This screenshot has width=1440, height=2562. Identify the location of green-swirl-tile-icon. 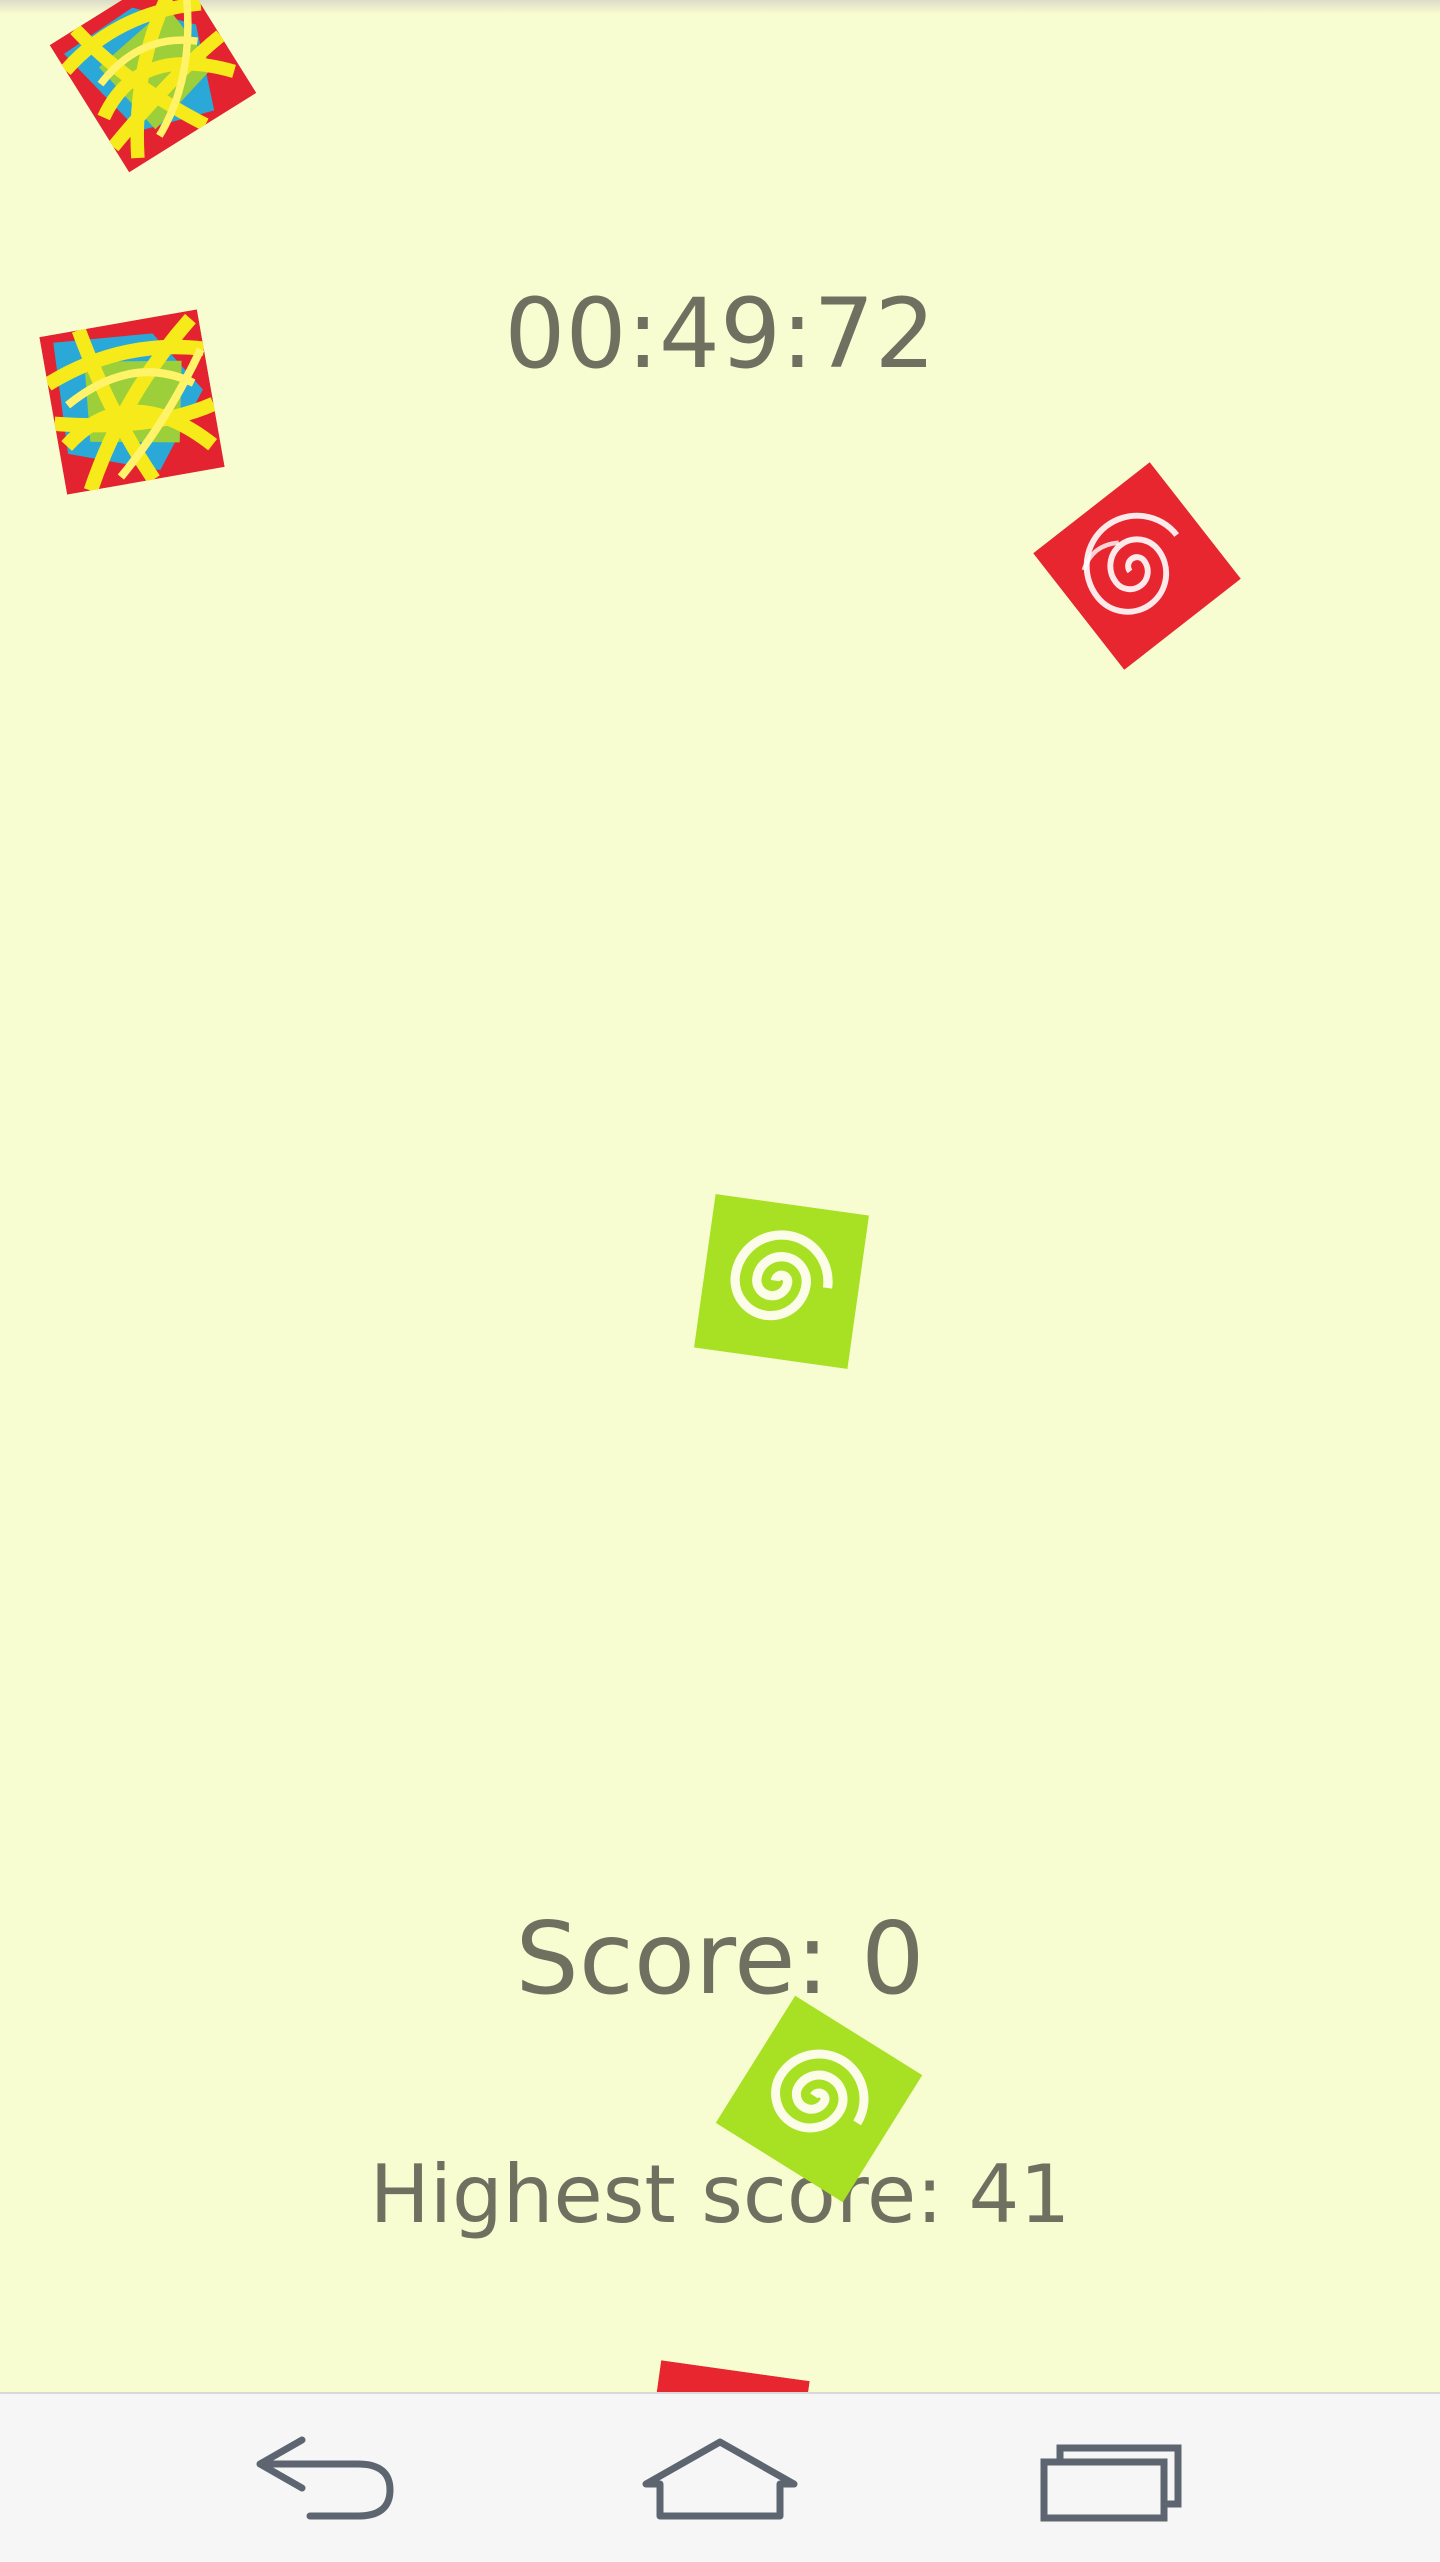
(781, 1281).